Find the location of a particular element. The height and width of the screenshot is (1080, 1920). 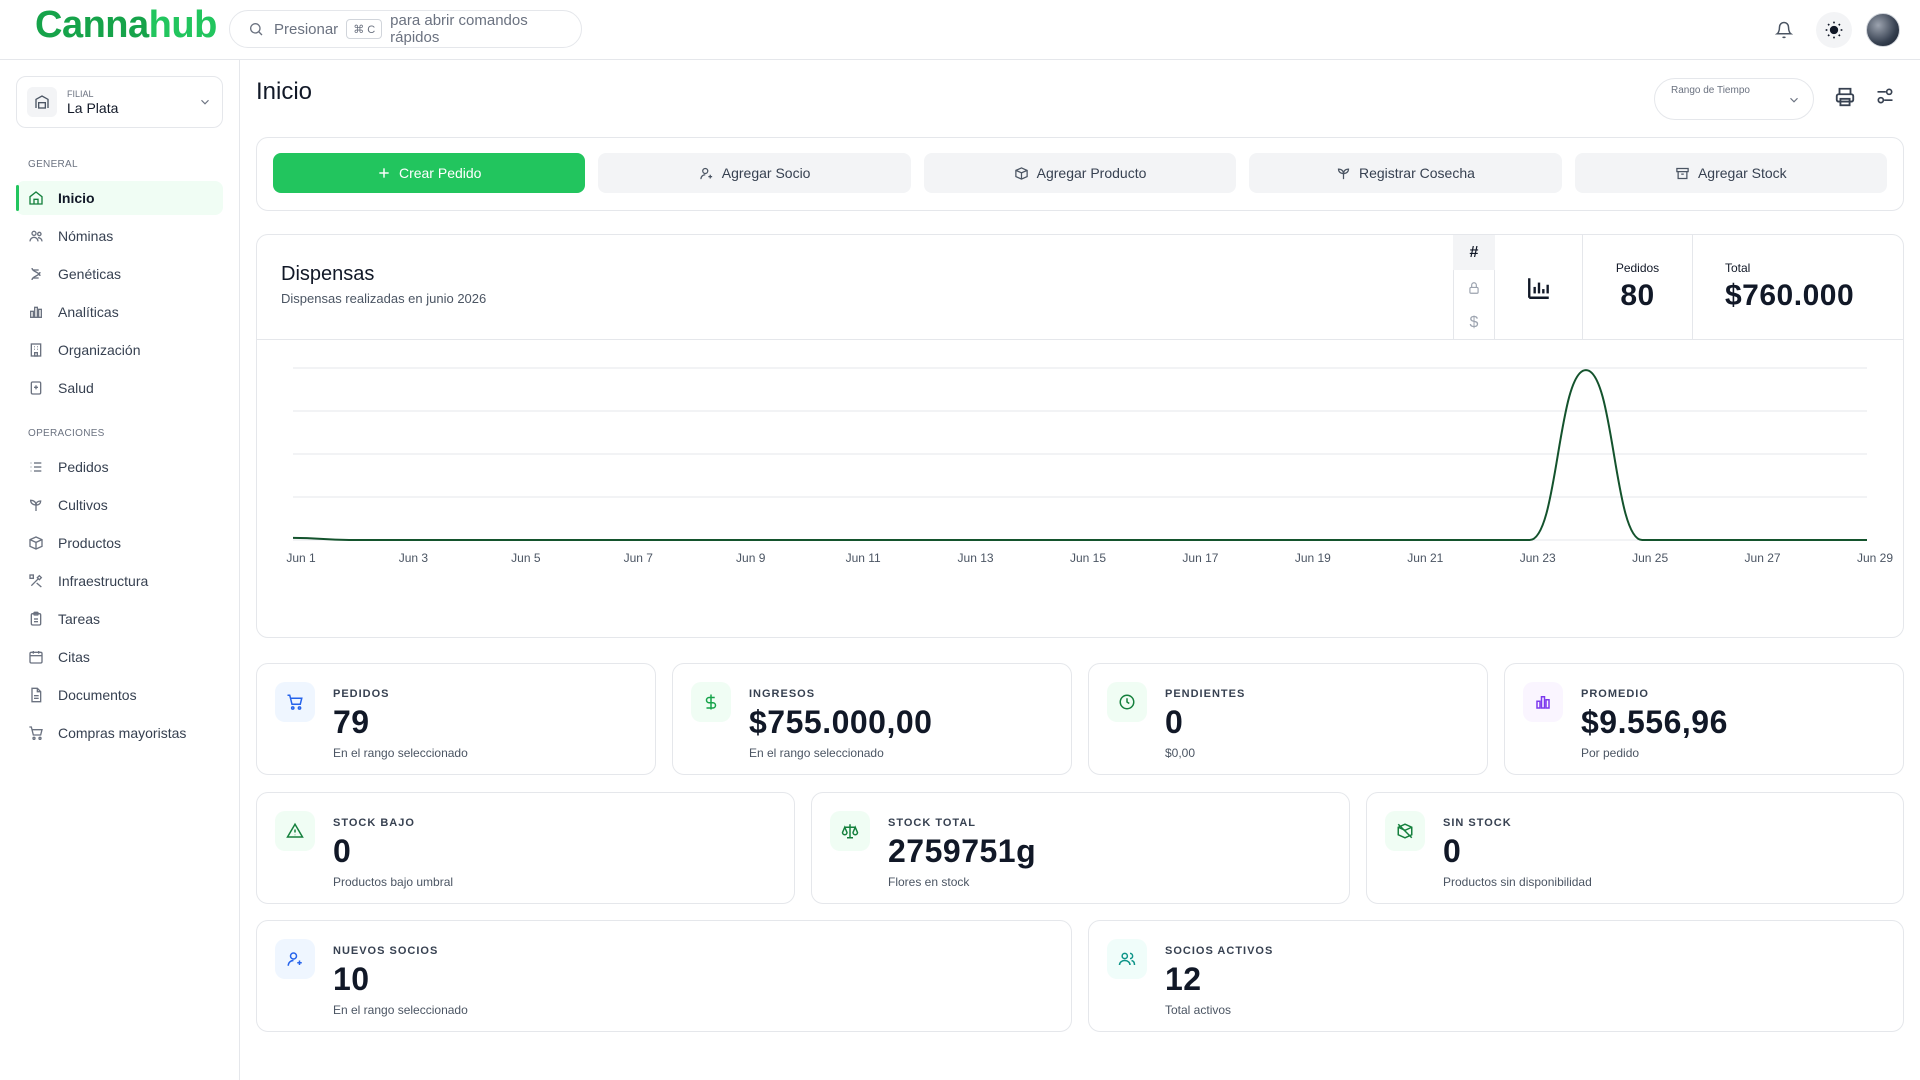

metric-card-stock-bajo: STOCK BAJO 0 Productos bajo umbral is located at coordinates (525, 848).